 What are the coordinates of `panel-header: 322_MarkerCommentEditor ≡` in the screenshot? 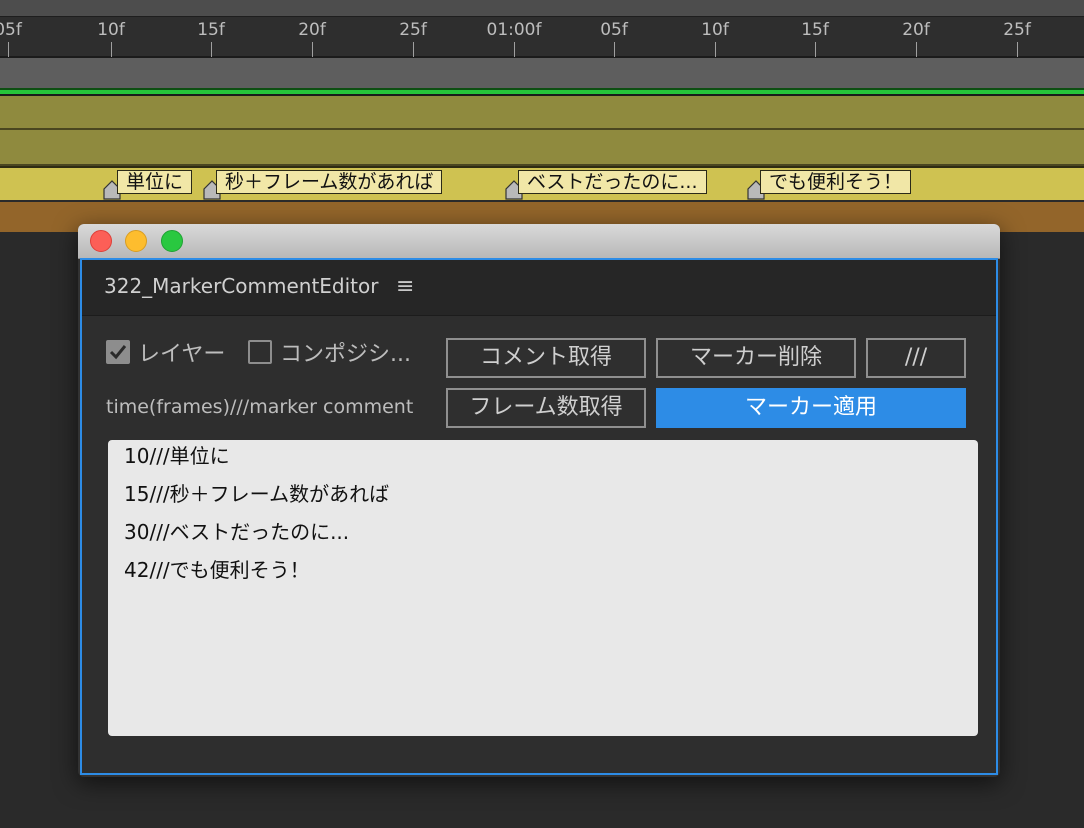 It's located at (539, 288).